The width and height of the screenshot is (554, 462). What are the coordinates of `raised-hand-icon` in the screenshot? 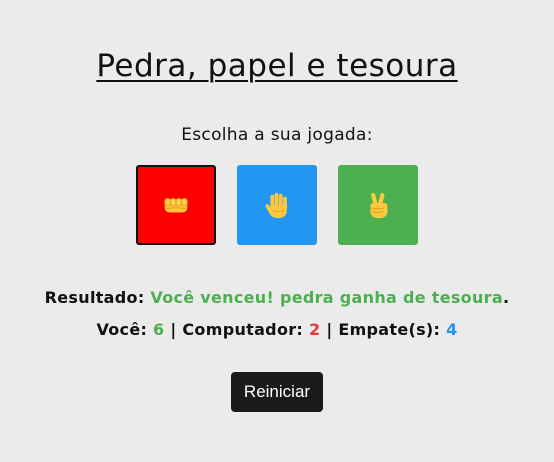 It's located at (276, 205).